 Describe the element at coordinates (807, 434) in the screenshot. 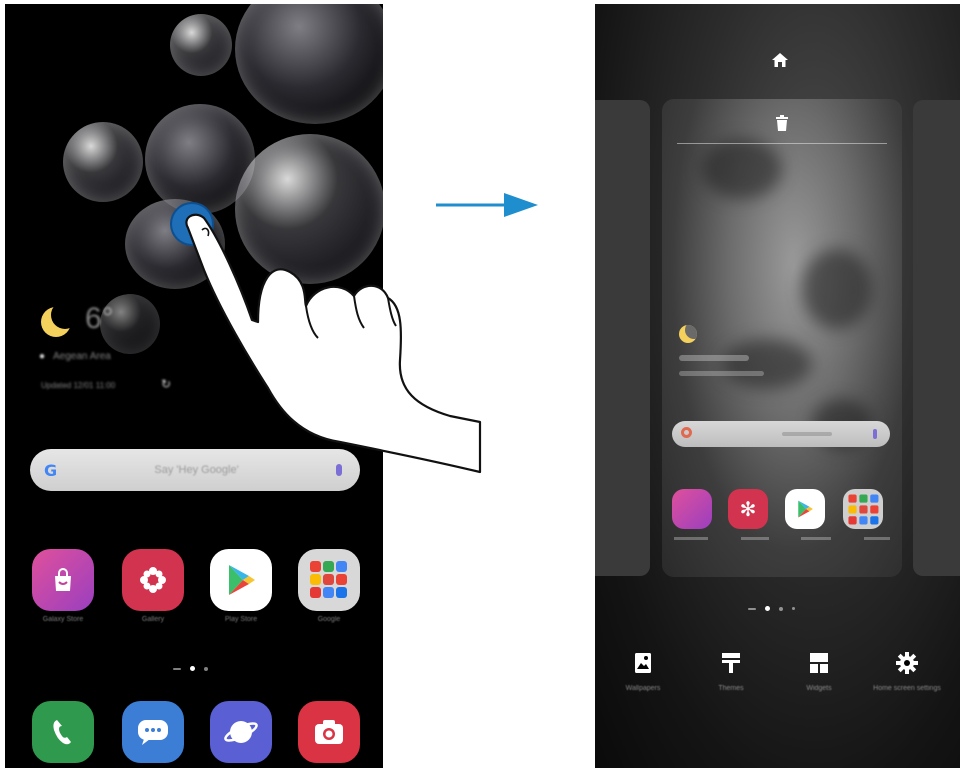

I see `mini-search-placeholder` at that location.